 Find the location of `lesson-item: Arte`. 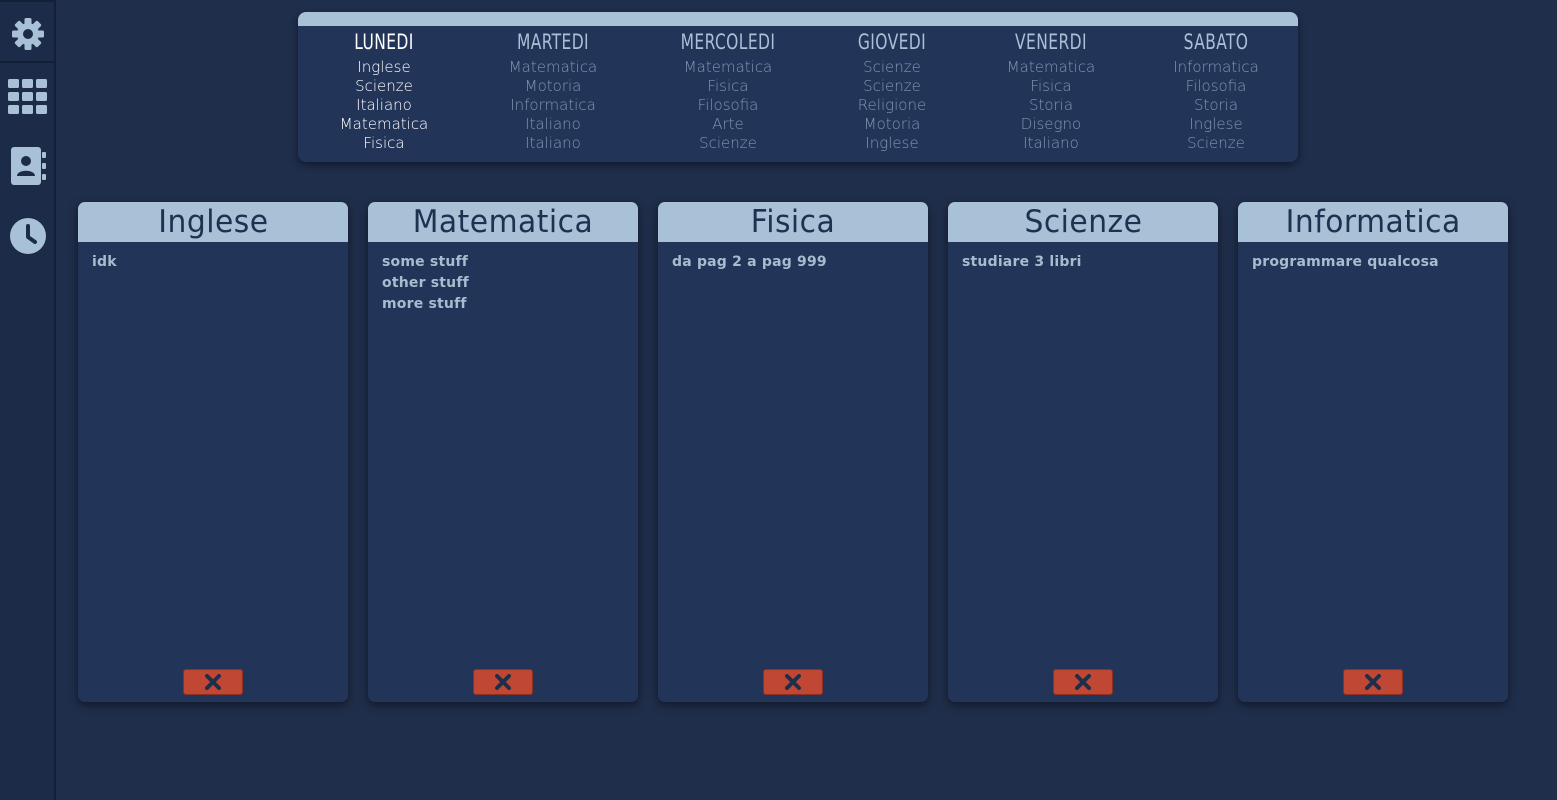

lesson-item: Arte is located at coordinates (728, 124).